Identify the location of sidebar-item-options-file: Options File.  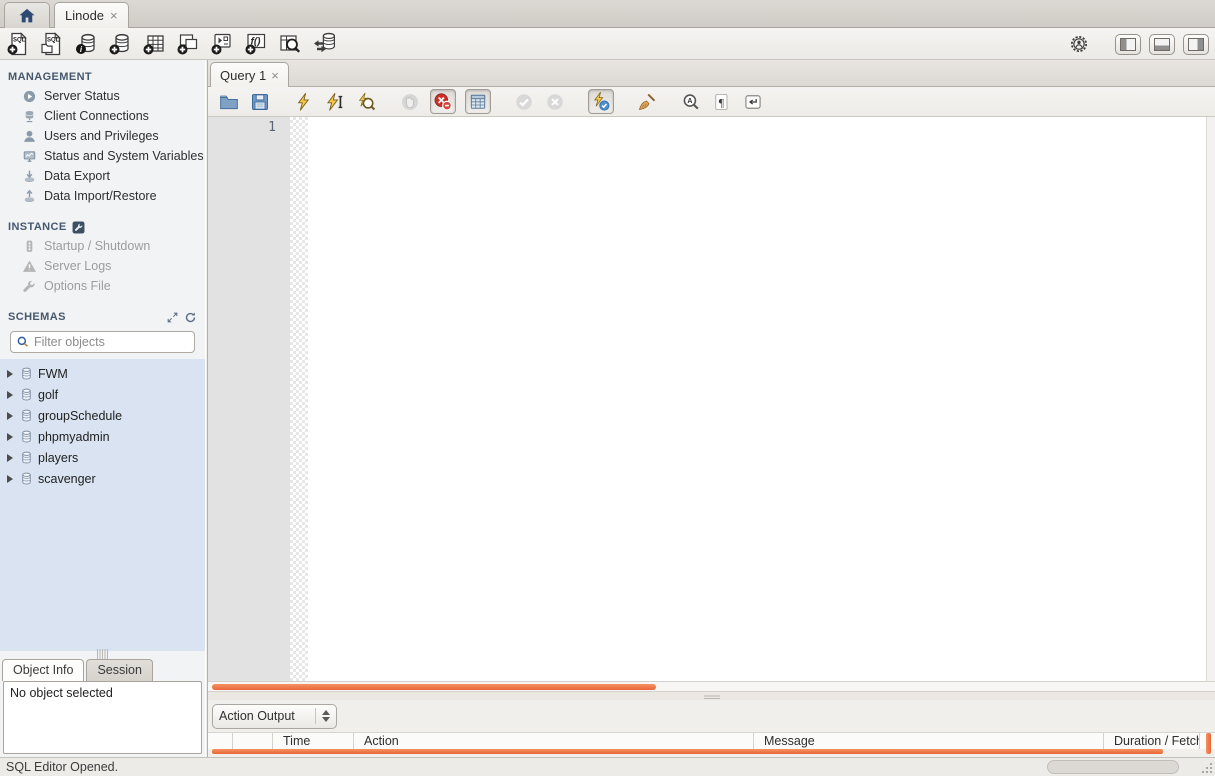
(102, 286).